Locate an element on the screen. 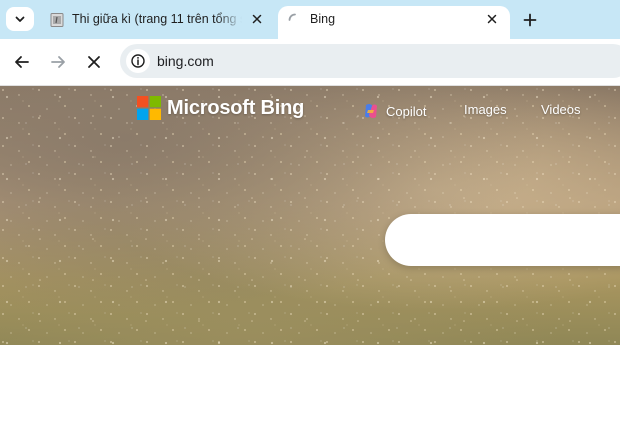  back-button is located at coordinates (22, 62).